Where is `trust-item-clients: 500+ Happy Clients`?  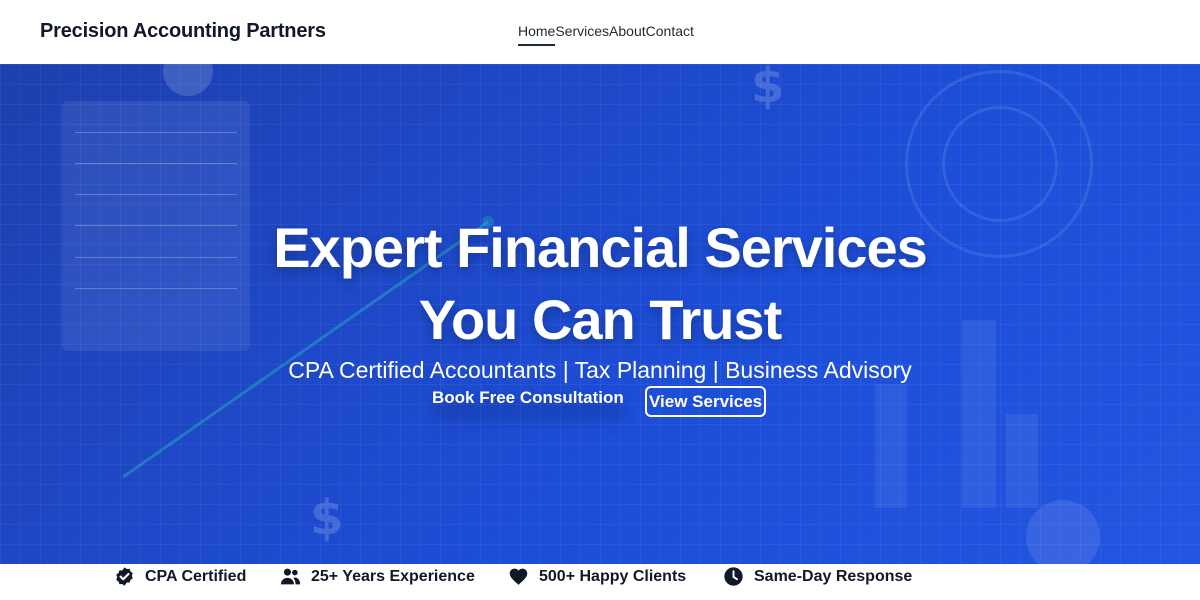
trust-item-clients: 500+ Happy Clients is located at coordinates (597, 576).